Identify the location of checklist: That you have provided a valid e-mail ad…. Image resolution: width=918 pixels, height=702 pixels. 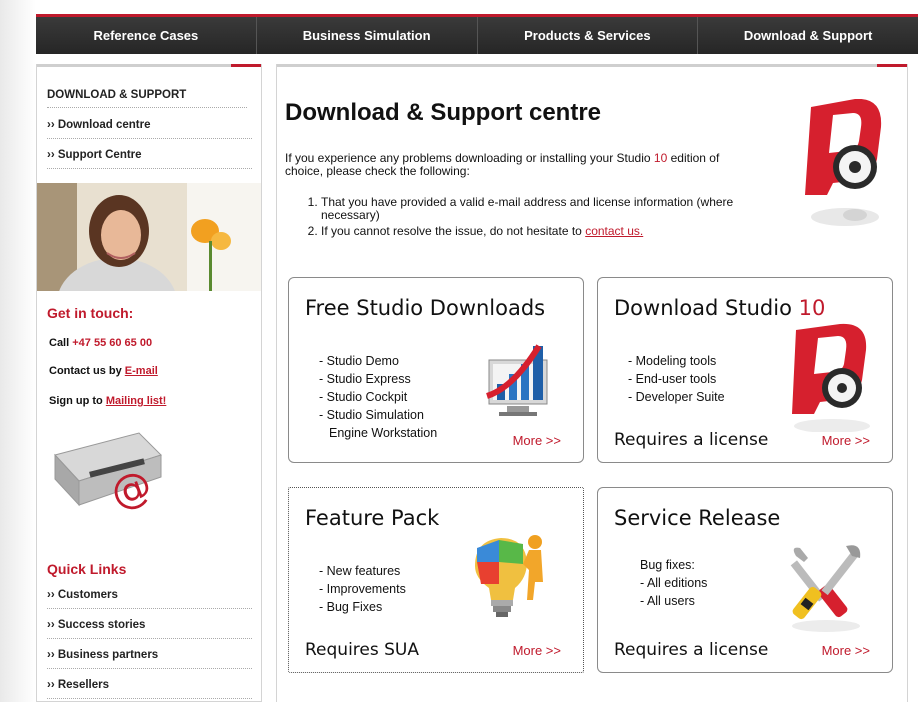
(539, 218).